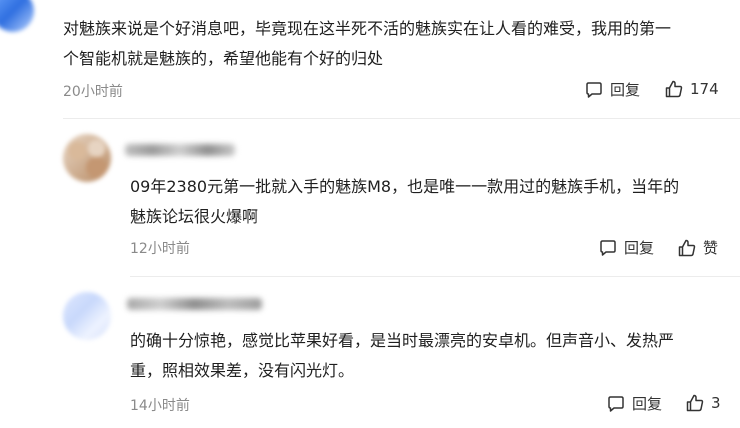 This screenshot has height=428, width=740. Describe the element at coordinates (405, 186) in the screenshot. I see `comment-text-line: 09年2380元第一批就入手的魅族M8，也是唯一一款用过的魅族手机，当年的` at that location.